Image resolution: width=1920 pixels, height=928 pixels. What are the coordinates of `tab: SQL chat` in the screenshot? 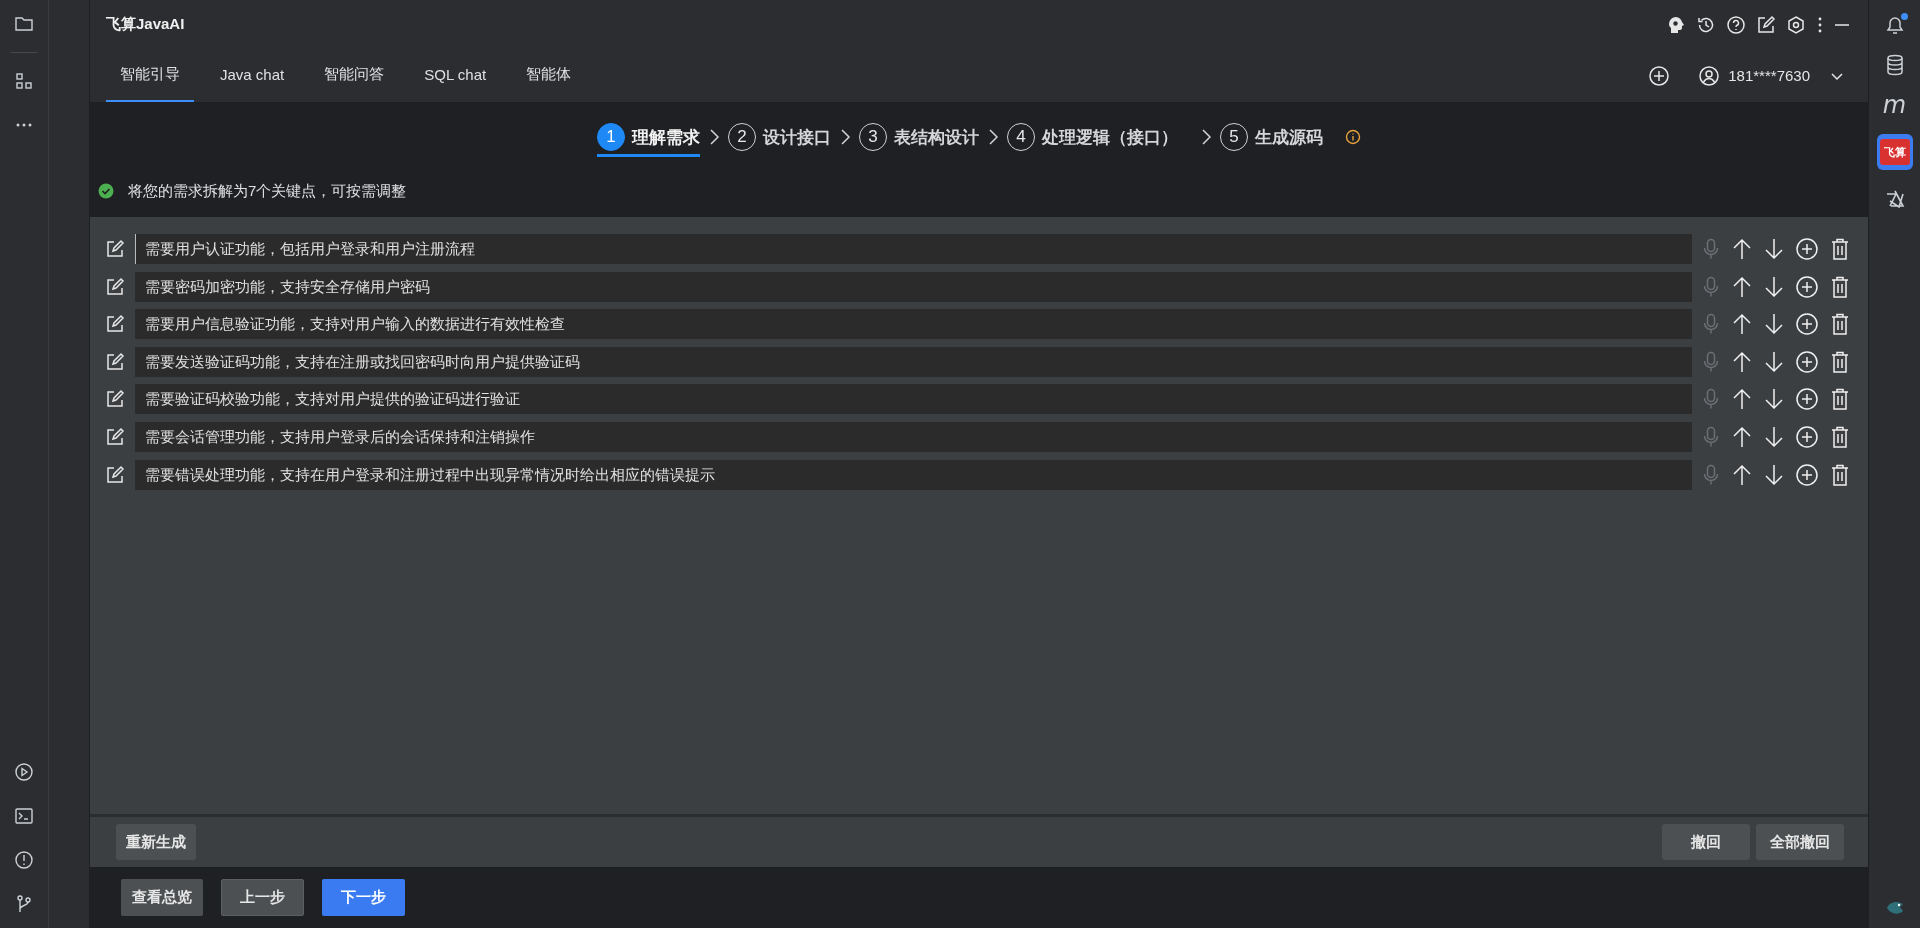 It's located at (455, 75).